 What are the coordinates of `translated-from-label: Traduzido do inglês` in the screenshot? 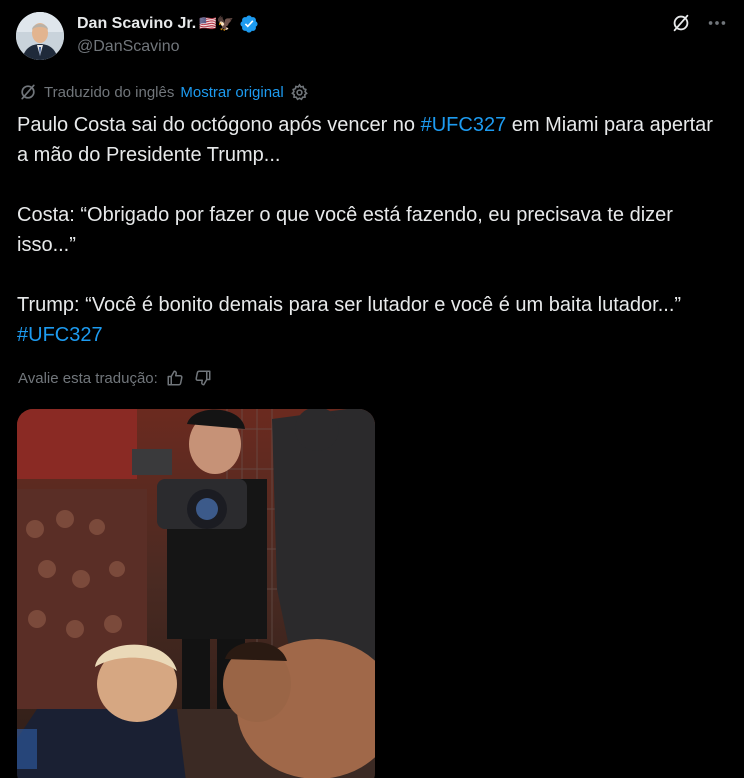 It's located at (109, 92).